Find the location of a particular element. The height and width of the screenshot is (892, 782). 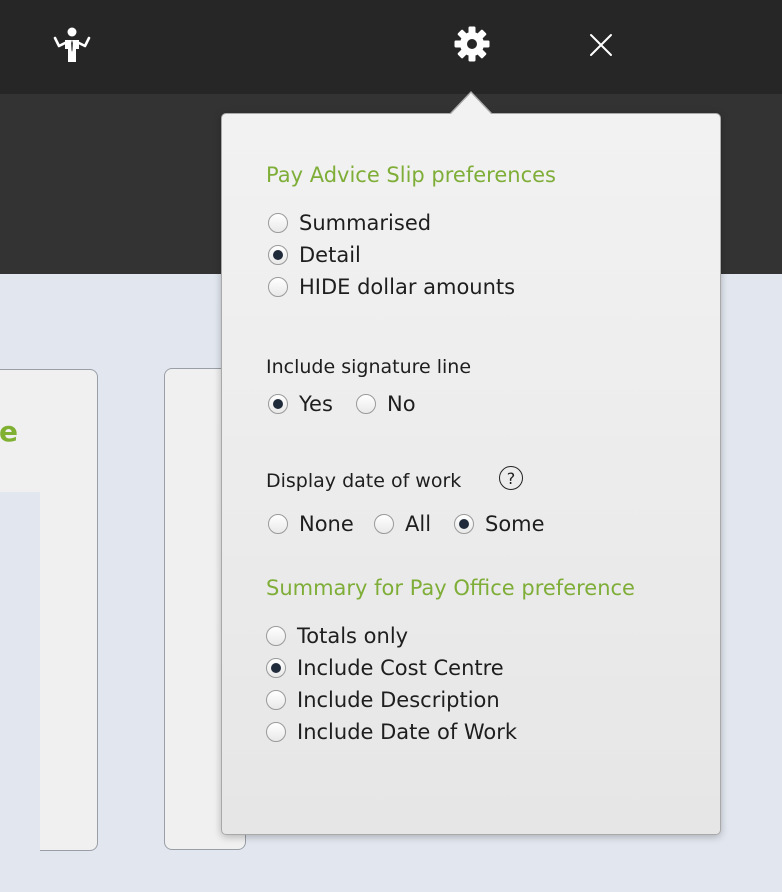

radio-include-description: Include Description is located at coordinates (383, 700).